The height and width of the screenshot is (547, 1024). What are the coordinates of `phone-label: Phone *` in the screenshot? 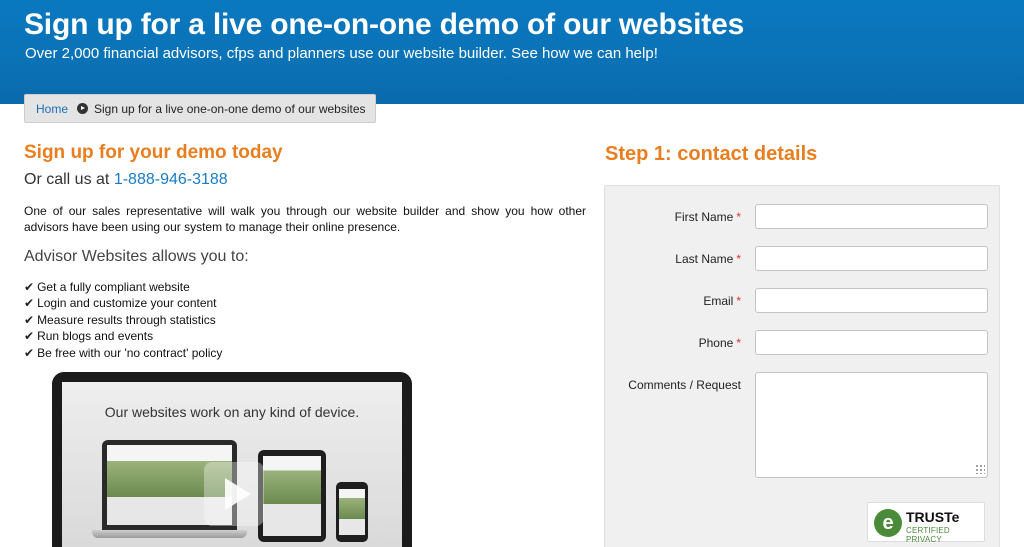 It's located at (719, 343).